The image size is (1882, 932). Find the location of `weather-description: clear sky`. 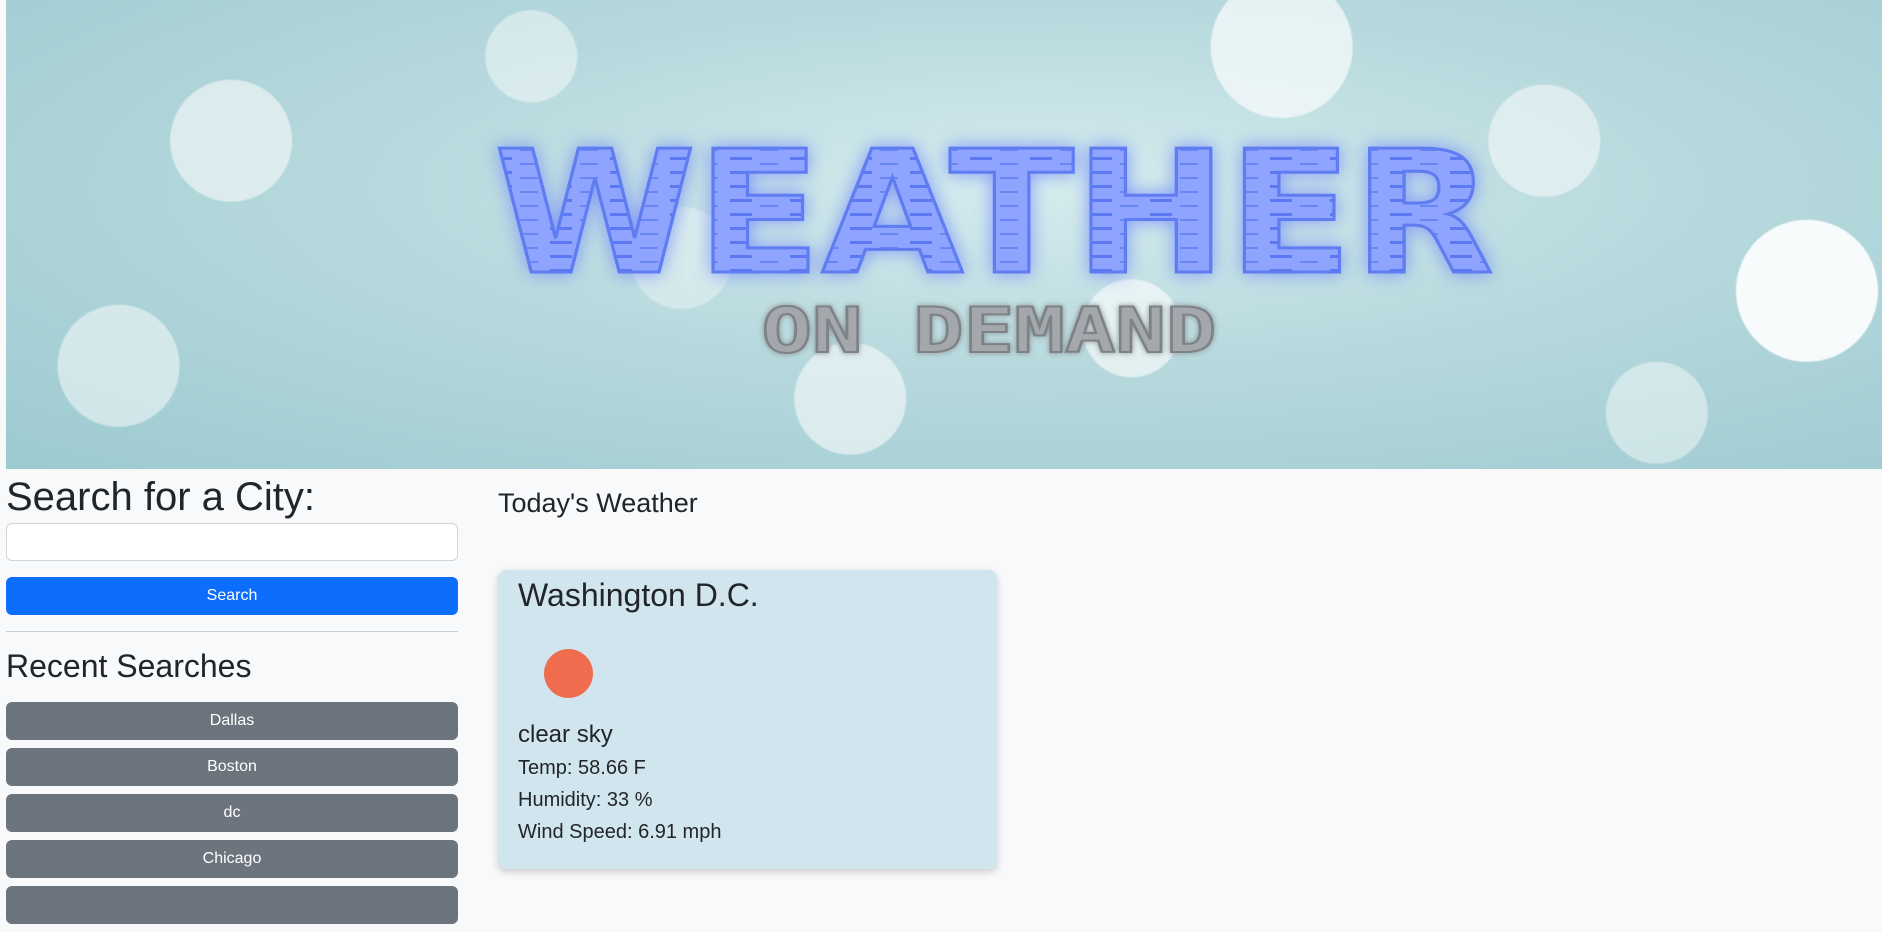

weather-description: clear sky is located at coordinates (565, 734).